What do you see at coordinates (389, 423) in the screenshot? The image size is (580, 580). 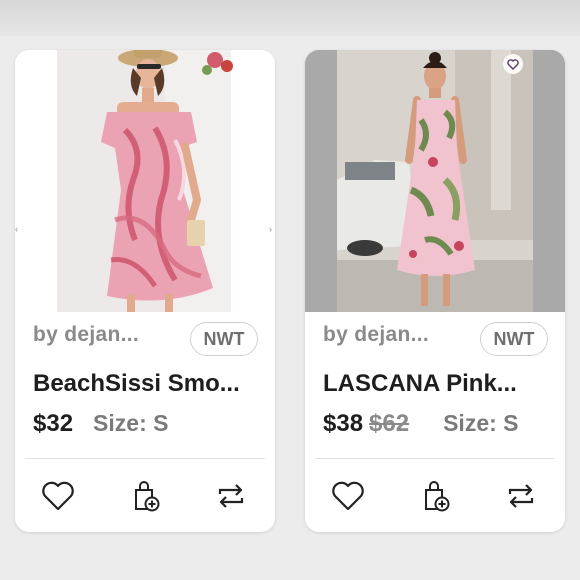 I see `original-price: $62` at bounding box center [389, 423].